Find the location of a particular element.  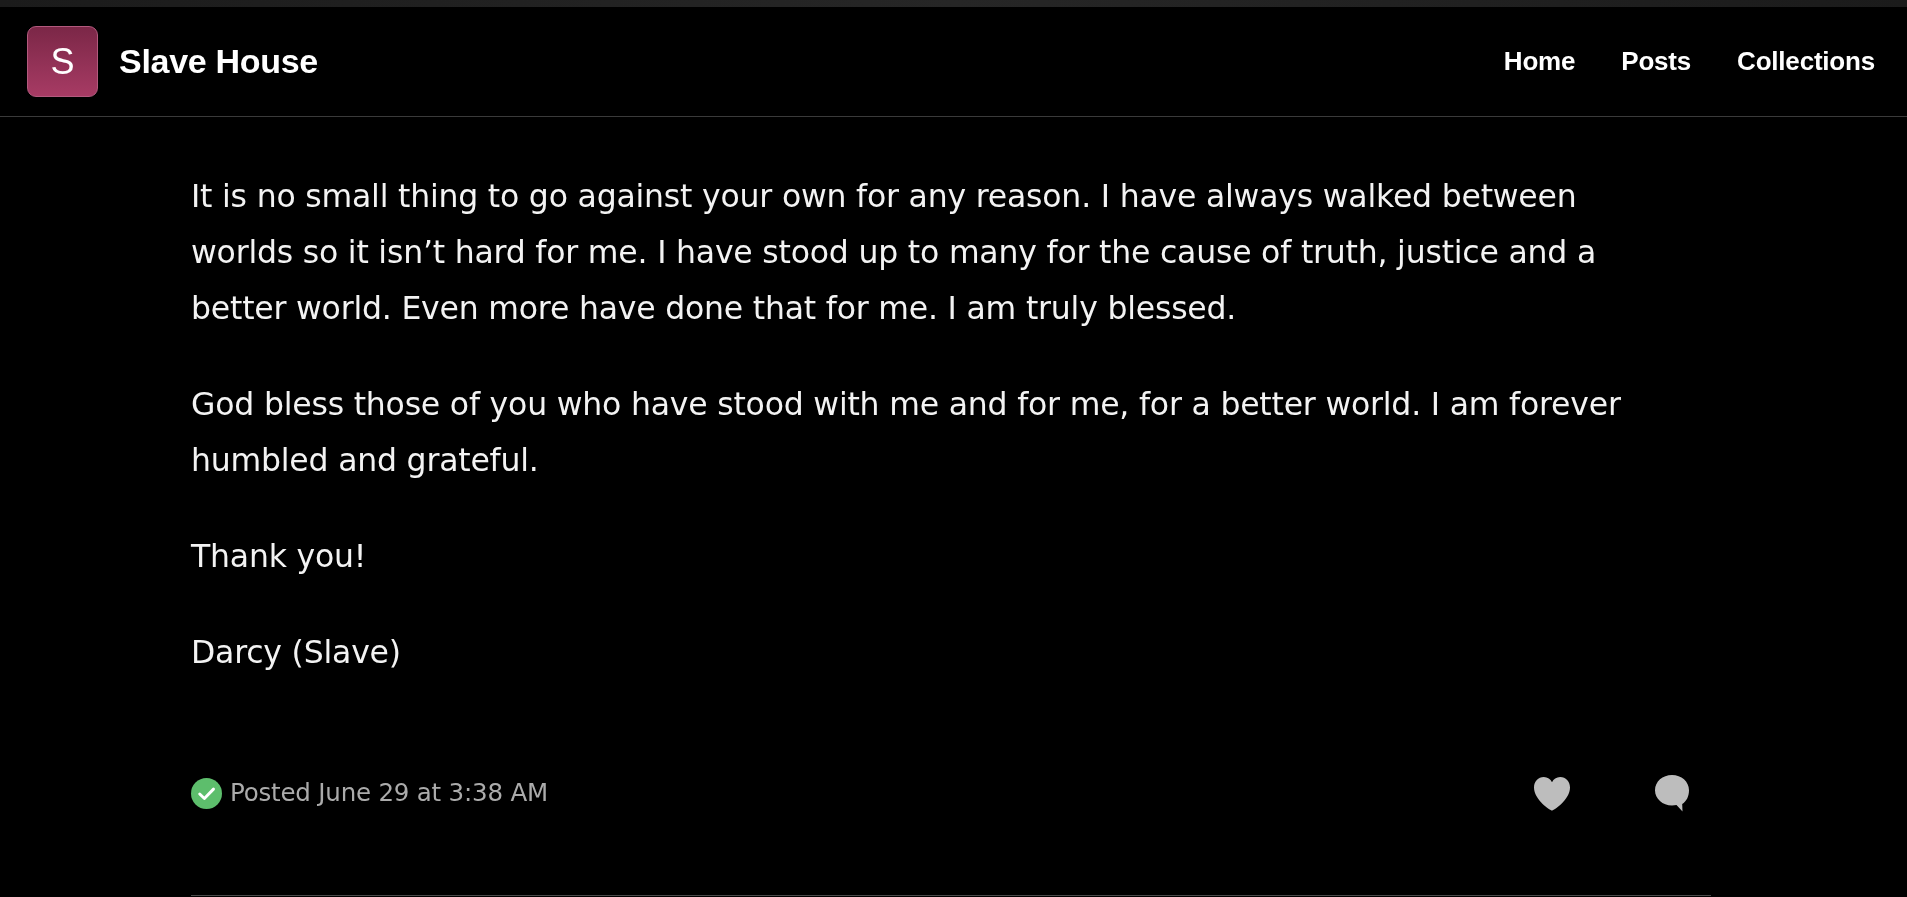

post-paragraph: Darcy (Slave) is located at coordinates (296, 652).